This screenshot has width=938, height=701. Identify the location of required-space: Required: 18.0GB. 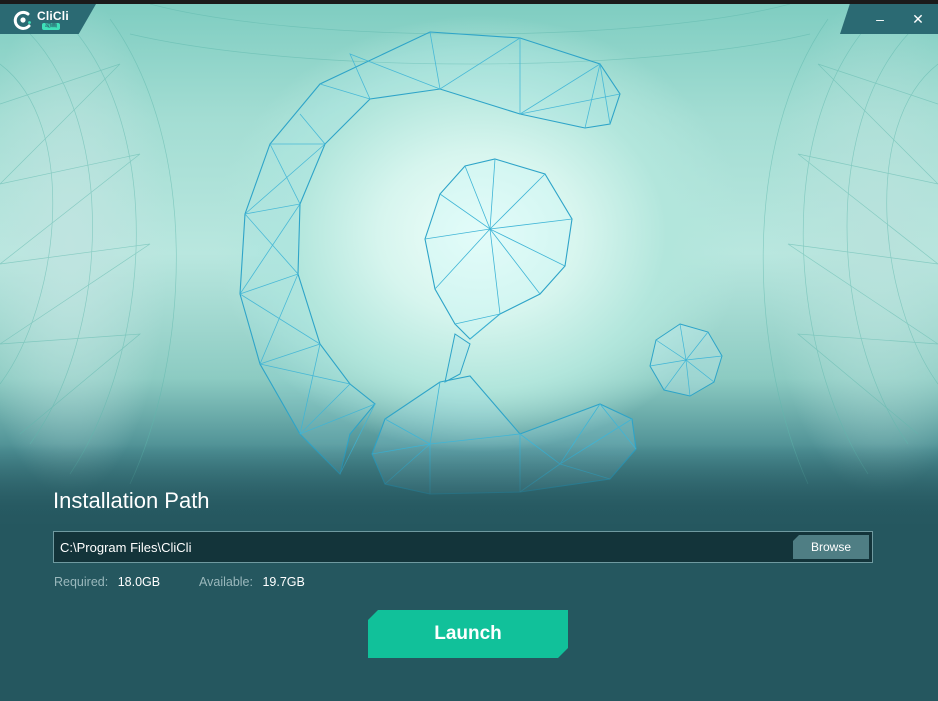
(107, 582).